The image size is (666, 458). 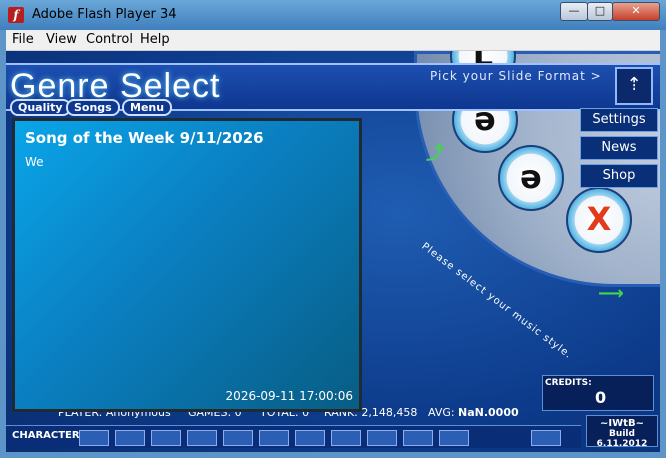 I want to click on song-of-week-body: We, so click(x=34, y=162).